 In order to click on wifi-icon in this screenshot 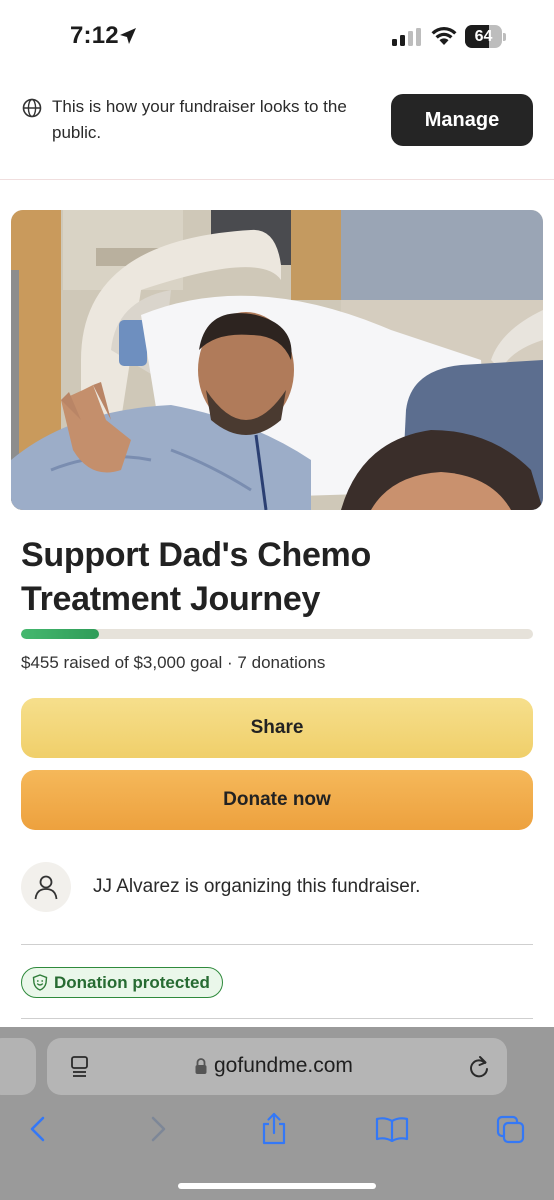, I will do `click(444, 35)`.